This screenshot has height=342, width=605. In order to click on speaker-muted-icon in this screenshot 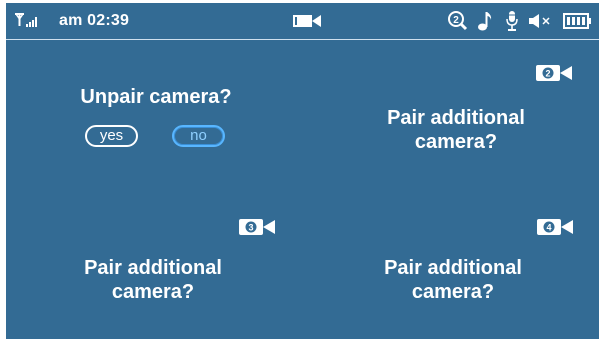, I will do `click(539, 21)`.